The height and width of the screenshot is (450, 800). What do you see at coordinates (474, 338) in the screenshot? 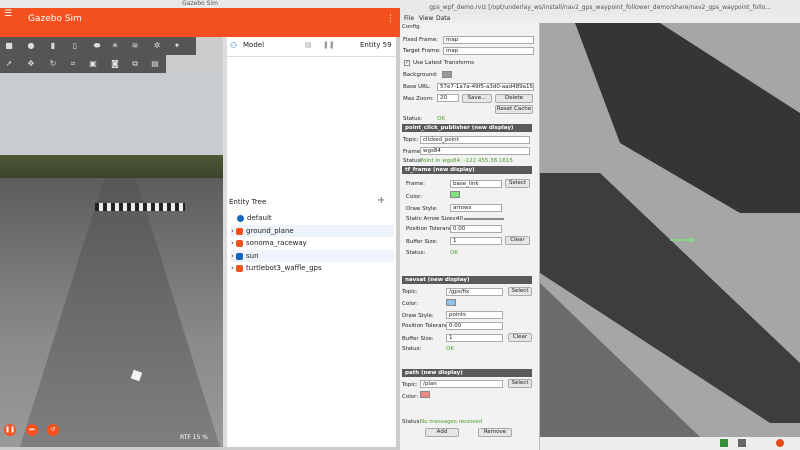
I see `navsat-buffer-size-spin: 1` at bounding box center [474, 338].